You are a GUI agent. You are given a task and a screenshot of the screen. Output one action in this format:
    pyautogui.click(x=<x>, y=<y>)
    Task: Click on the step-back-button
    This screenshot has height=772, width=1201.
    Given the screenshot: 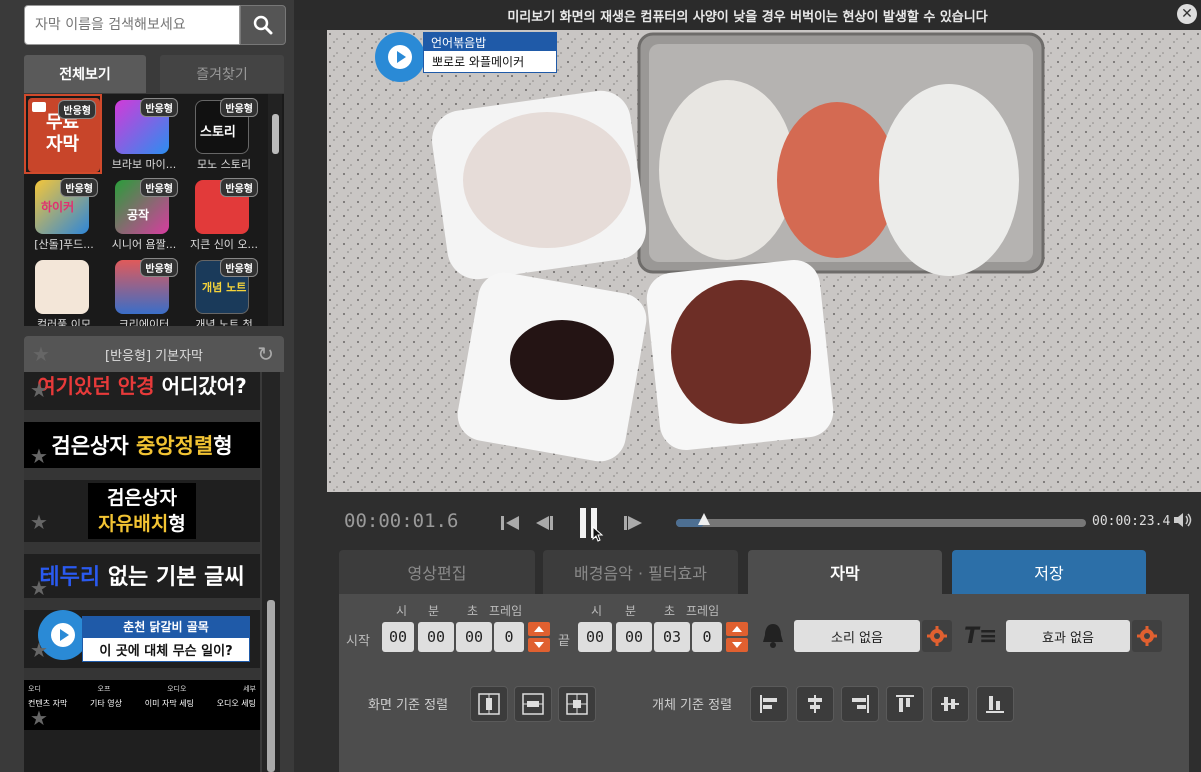 What is the action you would take?
    pyautogui.click(x=544, y=523)
    